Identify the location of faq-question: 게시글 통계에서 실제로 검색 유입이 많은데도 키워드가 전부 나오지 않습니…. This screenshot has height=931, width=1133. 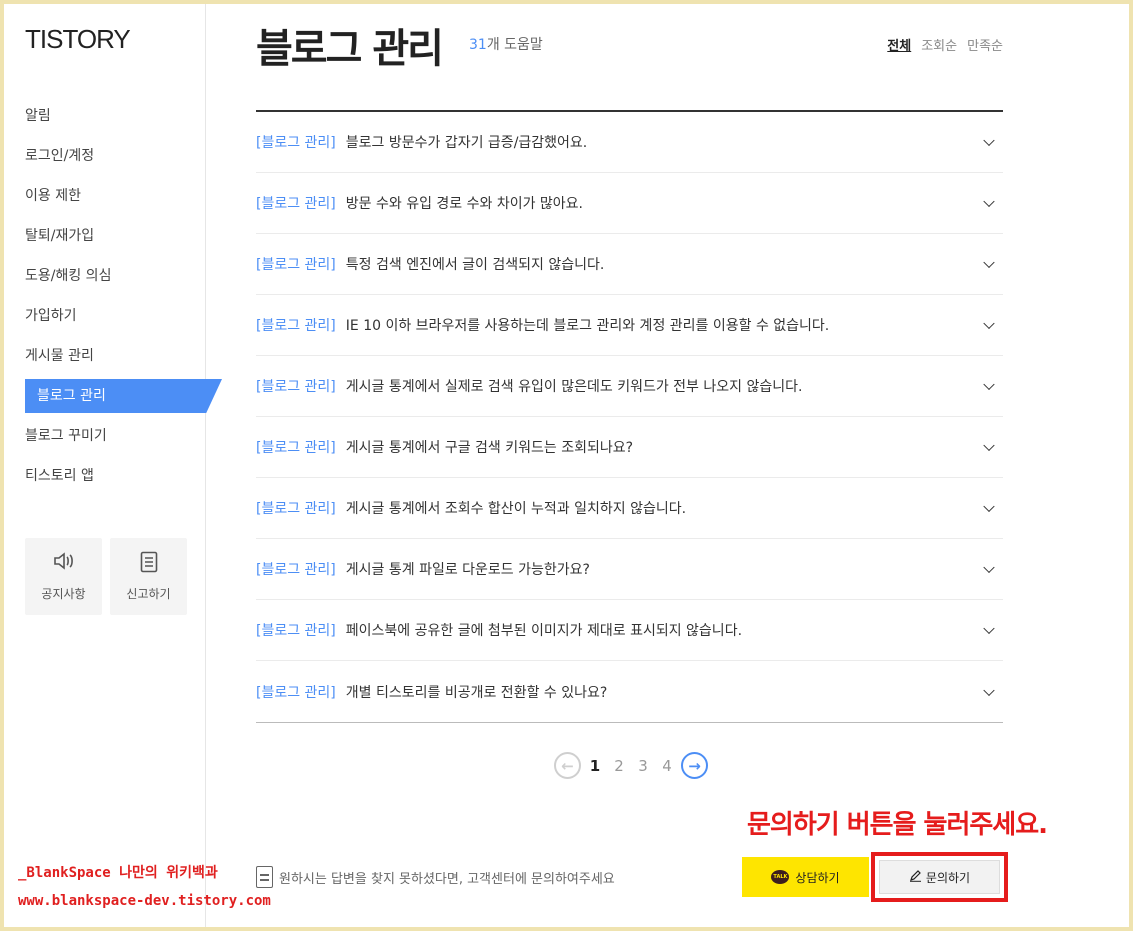
(574, 387).